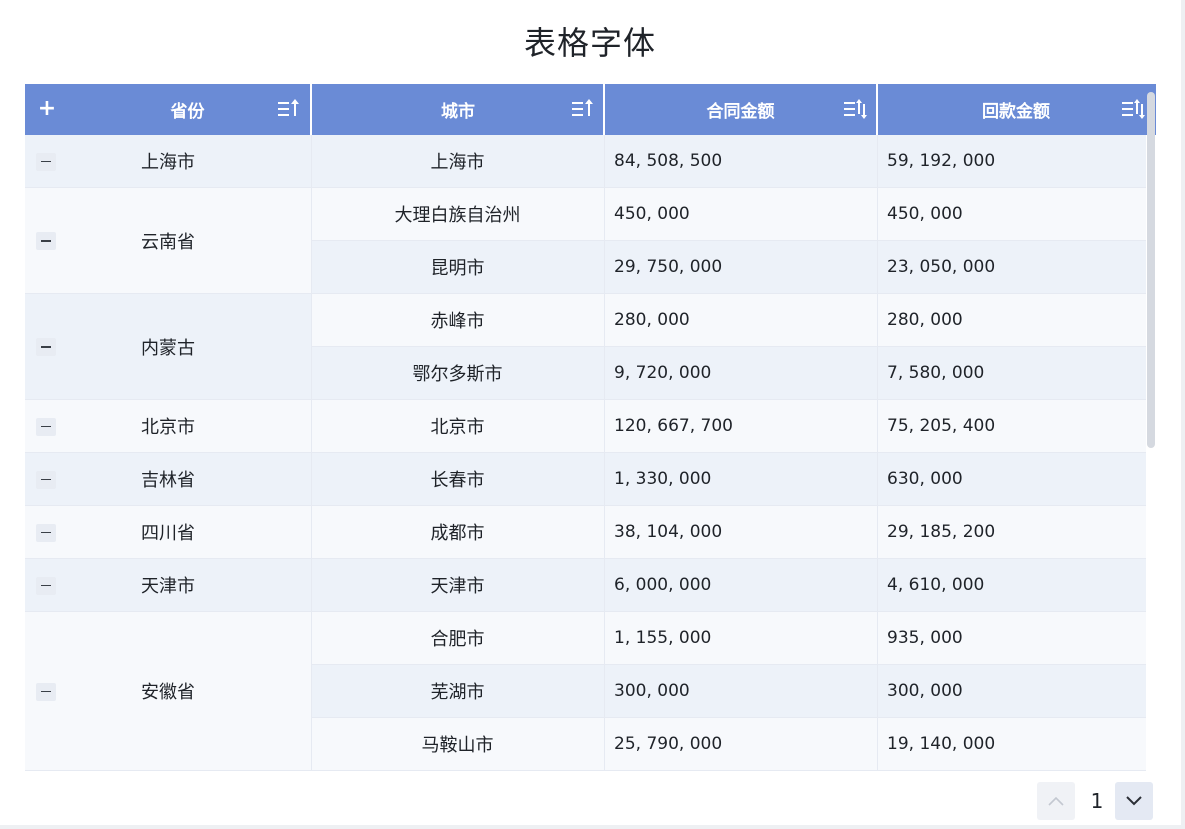 The height and width of the screenshot is (829, 1185). What do you see at coordinates (740, 267) in the screenshot?
I see `contract-cell: 29, 750, 000` at bounding box center [740, 267].